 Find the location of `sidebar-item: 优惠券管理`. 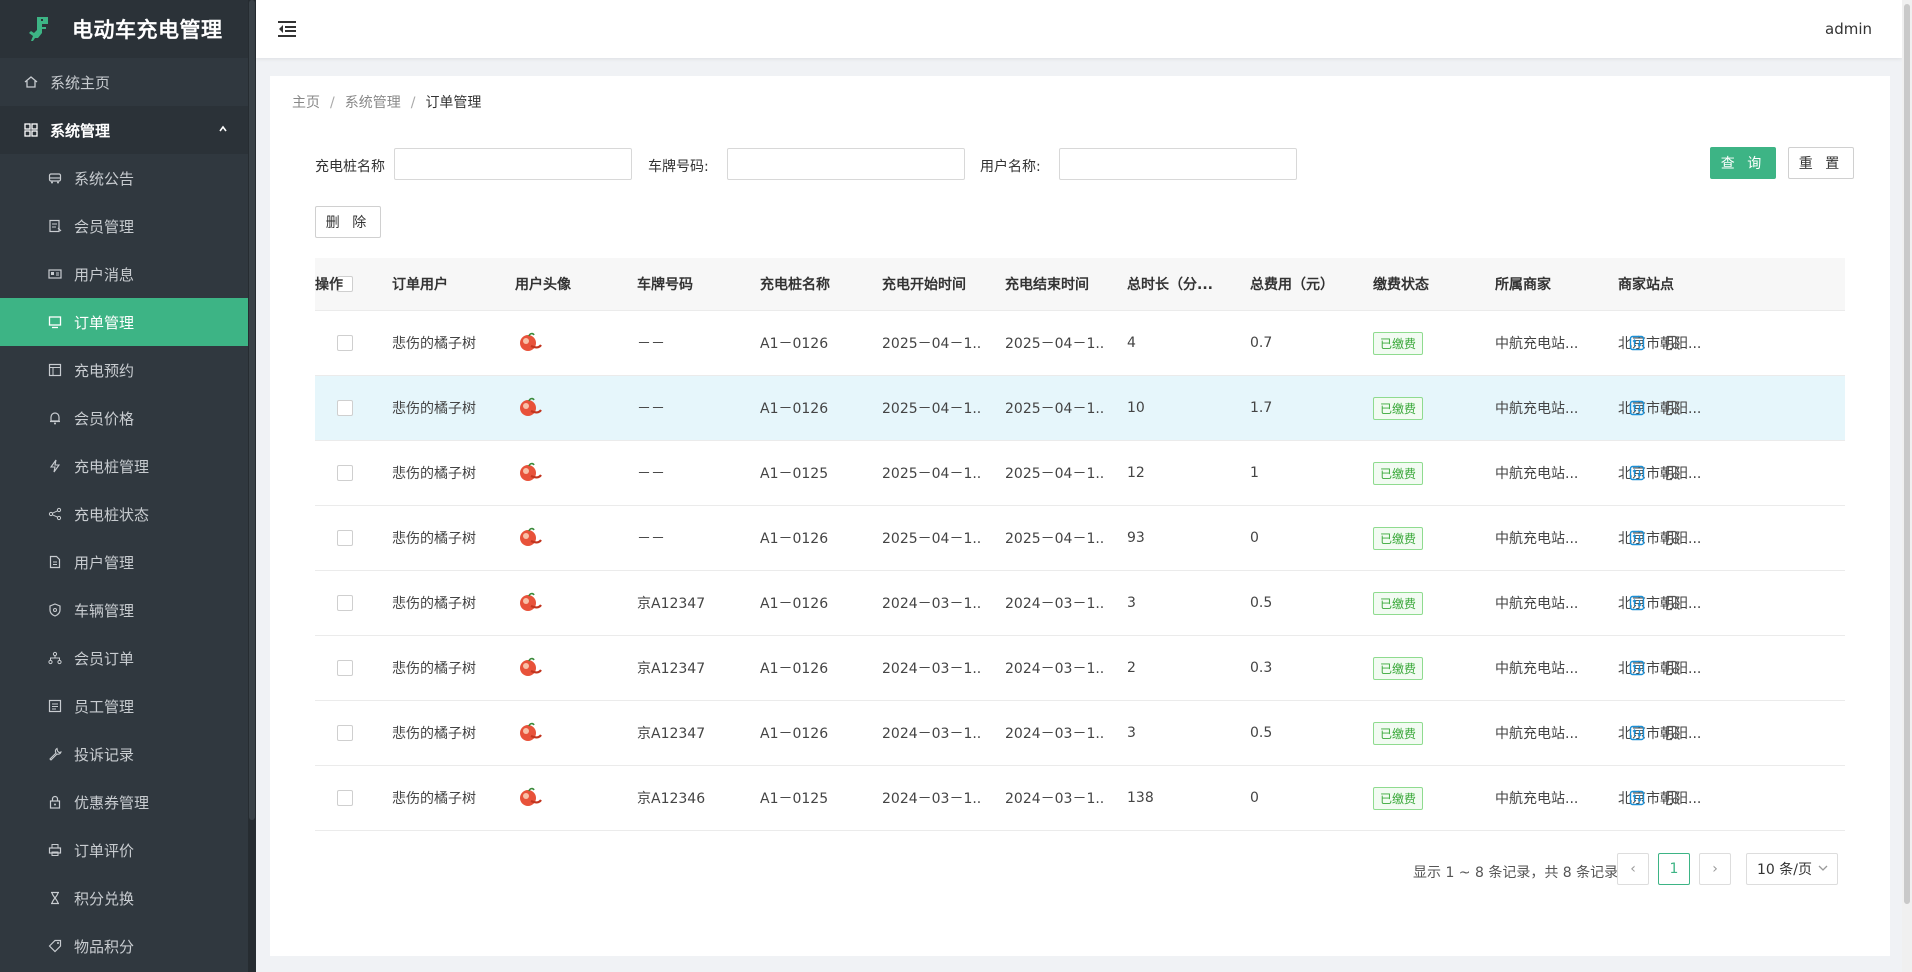

sidebar-item: 优惠券管理 is located at coordinates (124, 802).